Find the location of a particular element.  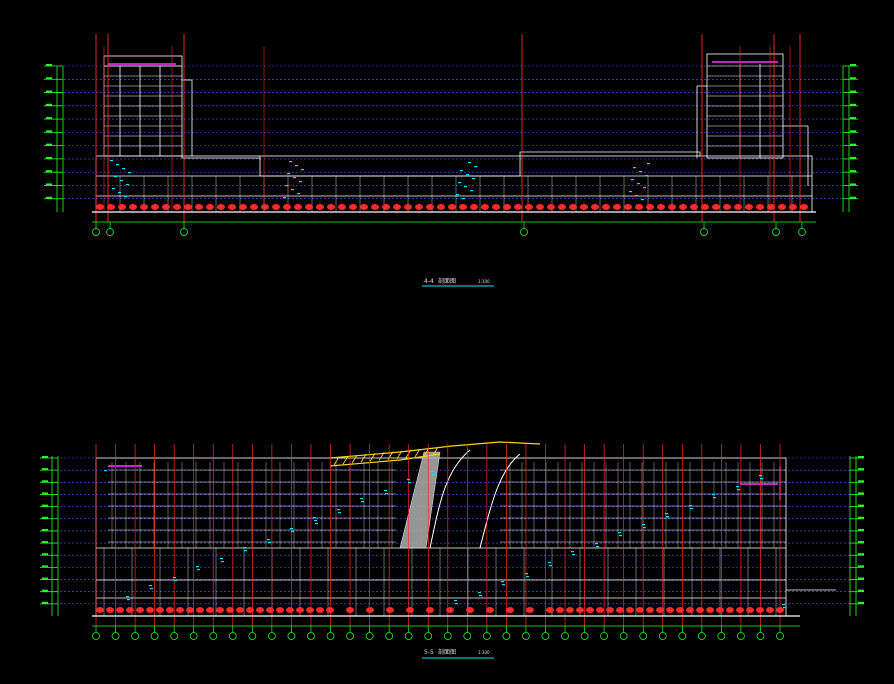

tower-floors-left-a is located at coordinates (143, 106).